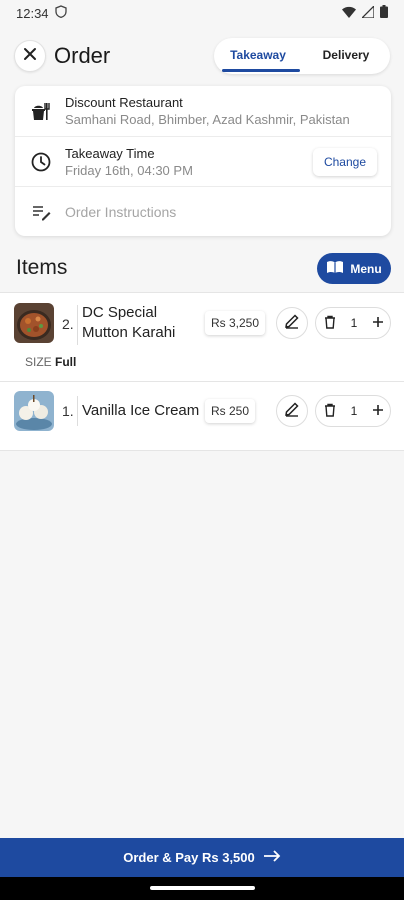 This screenshot has height=900, width=404. I want to click on restaurant-icon, so click(41, 111).